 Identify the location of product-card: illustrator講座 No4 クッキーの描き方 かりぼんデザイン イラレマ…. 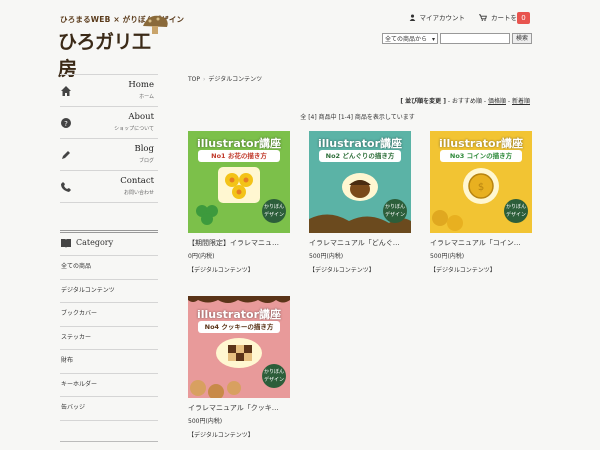
(239, 367).